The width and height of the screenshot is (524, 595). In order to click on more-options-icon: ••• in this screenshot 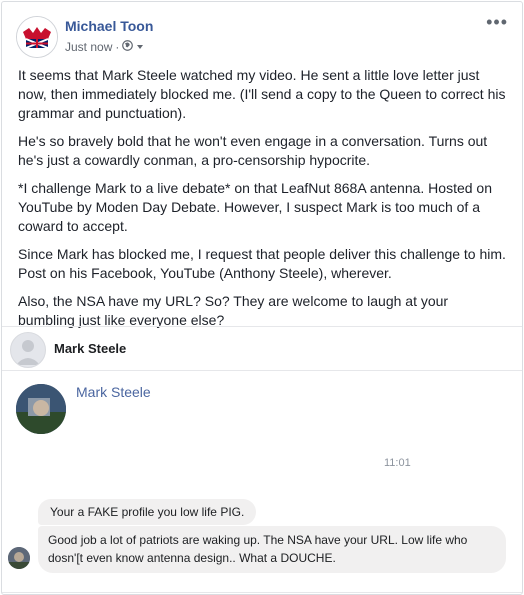, I will do `click(497, 22)`.